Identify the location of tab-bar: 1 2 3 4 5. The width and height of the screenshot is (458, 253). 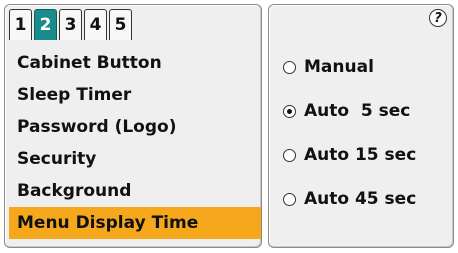
(71, 24).